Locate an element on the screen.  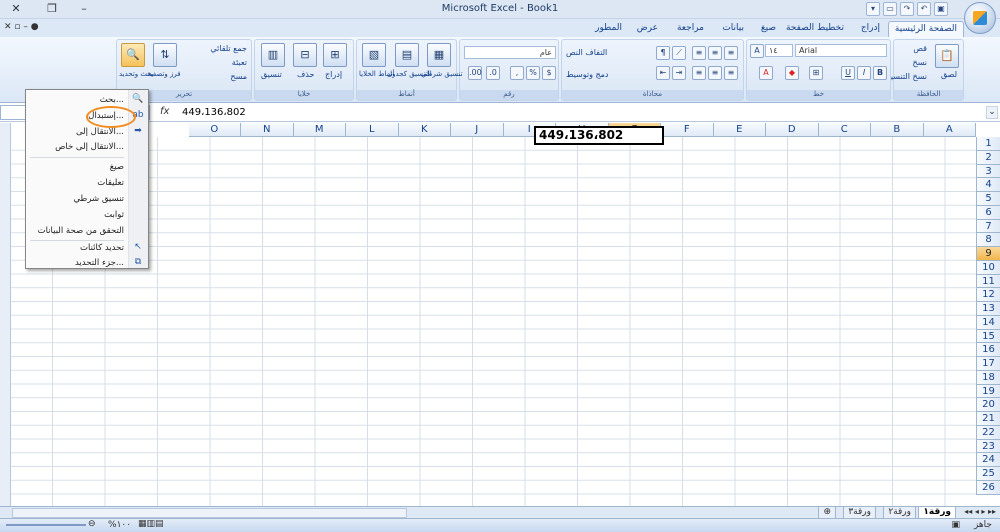
tab-data: بيانات is located at coordinates (733, 29).